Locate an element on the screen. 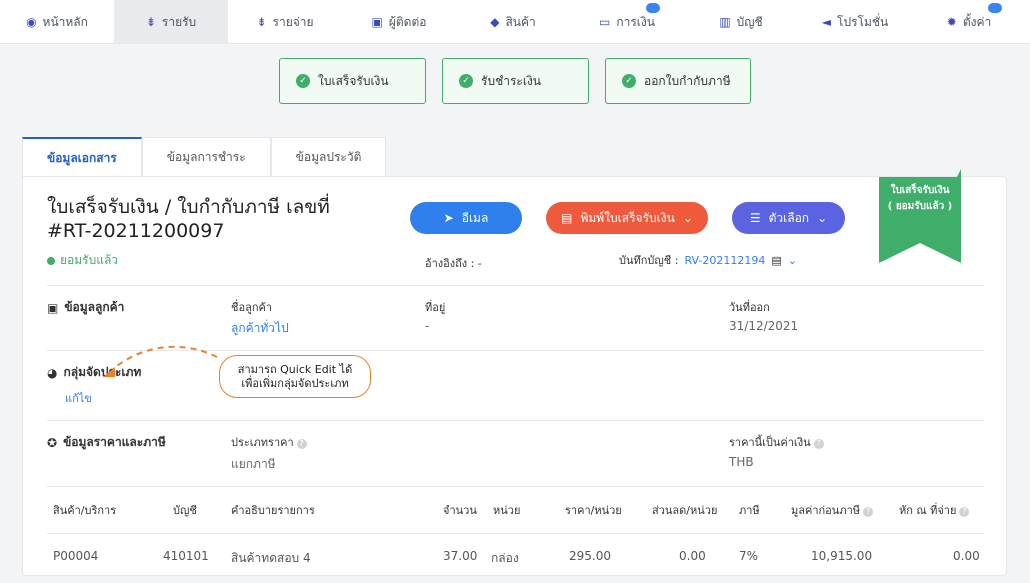  print-receipt-button: ▤ พิมพ์ใบเสร็จรับเงิน ⌄ is located at coordinates (627, 218).